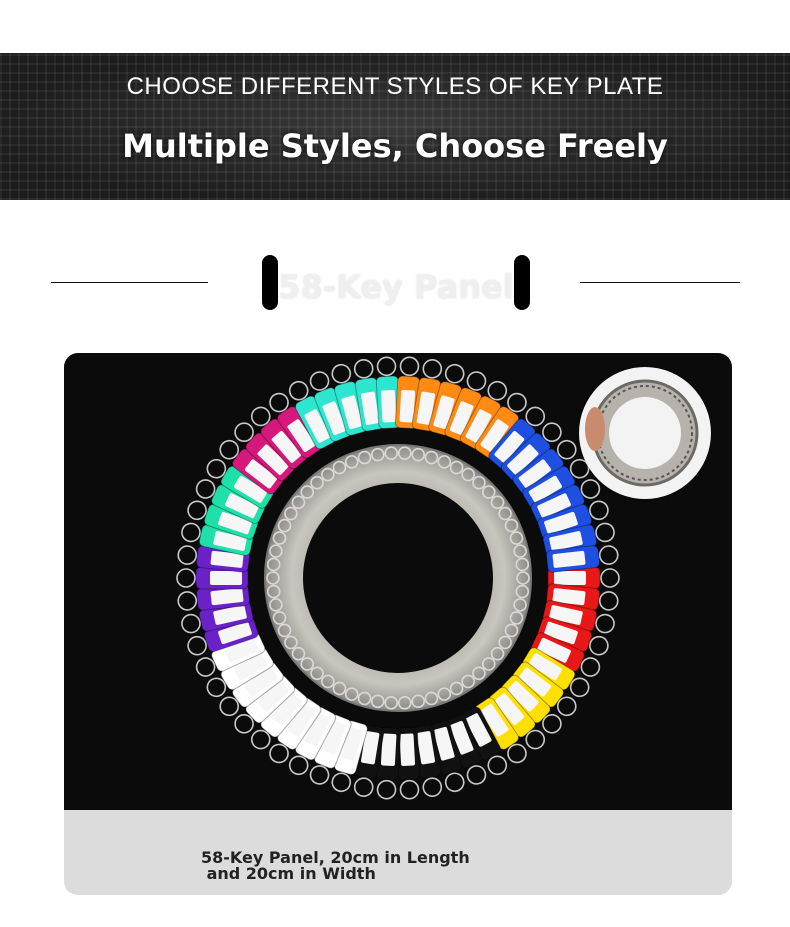 The height and width of the screenshot is (927, 790). I want to click on left-divider, so click(129, 282).